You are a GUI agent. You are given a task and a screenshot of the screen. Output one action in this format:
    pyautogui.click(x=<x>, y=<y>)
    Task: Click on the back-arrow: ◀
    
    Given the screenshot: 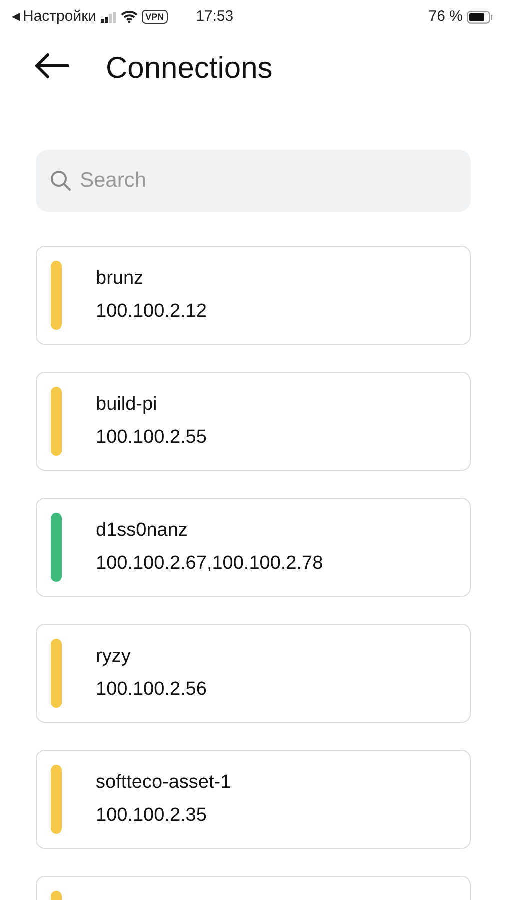 What is the action you would take?
    pyautogui.click(x=16, y=17)
    